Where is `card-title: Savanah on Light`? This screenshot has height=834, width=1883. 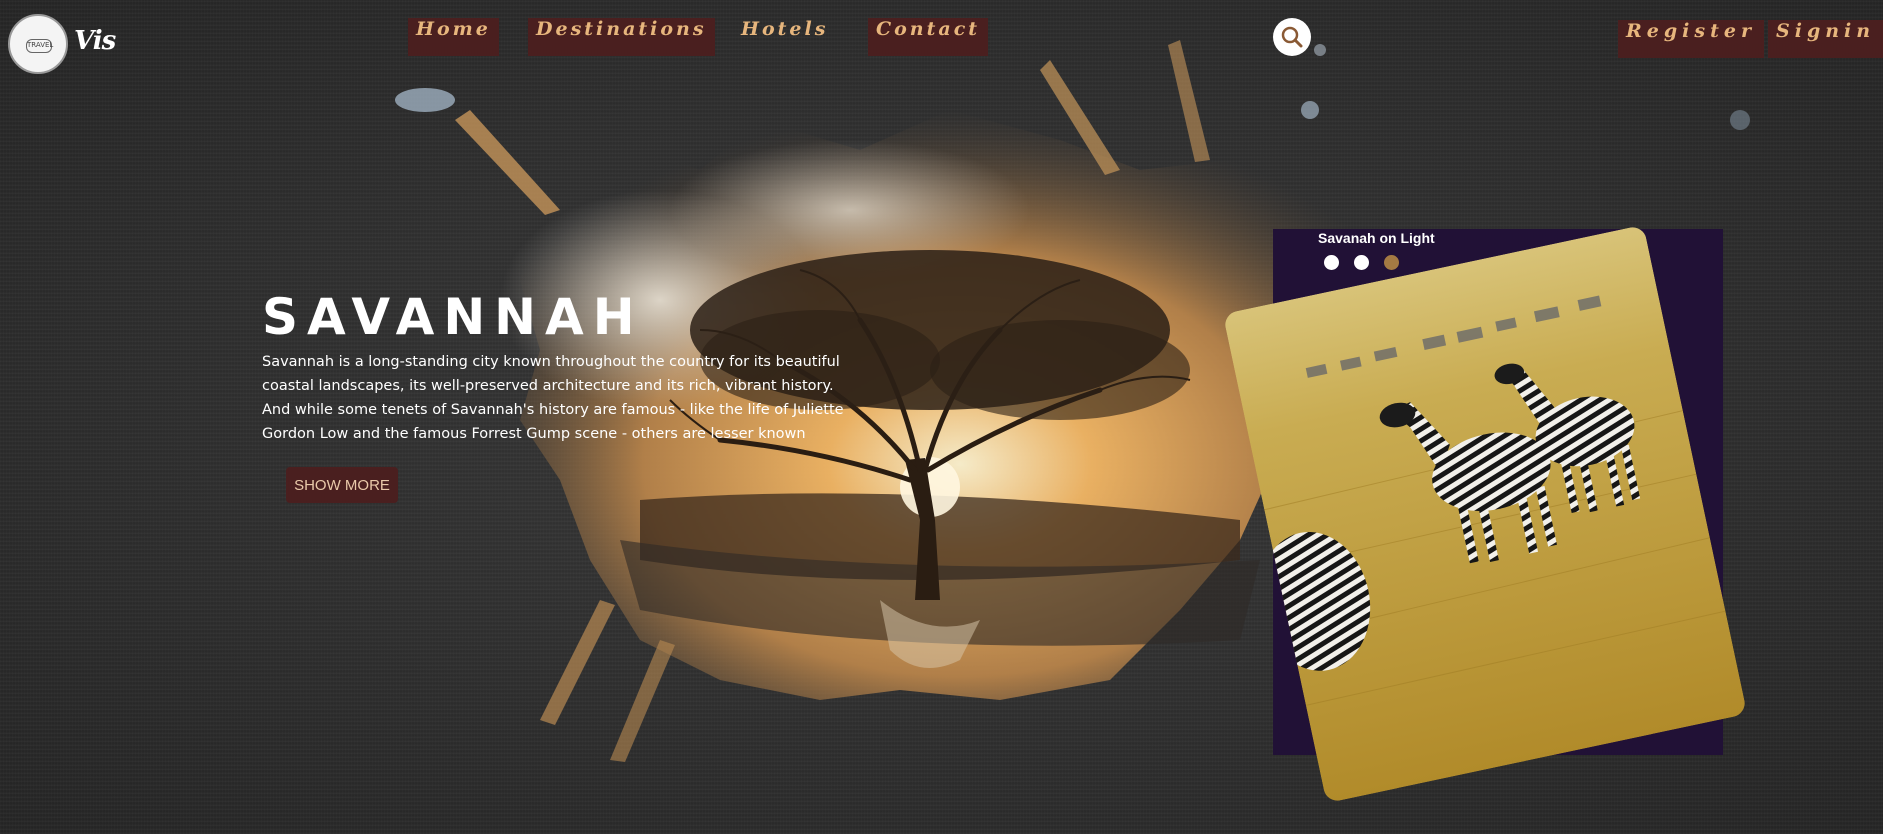 card-title: Savanah on Light is located at coordinates (1376, 238).